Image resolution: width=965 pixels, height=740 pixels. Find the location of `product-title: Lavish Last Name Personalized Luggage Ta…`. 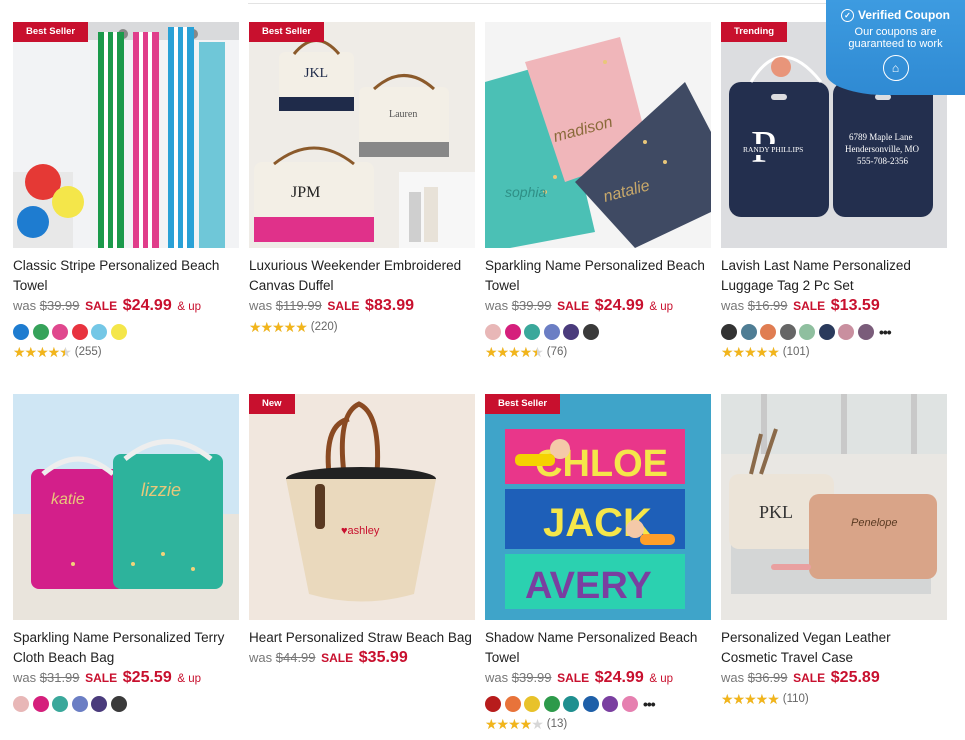

product-title: Lavish Last Name Personalized Luggage Ta… is located at coordinates (834, 276).